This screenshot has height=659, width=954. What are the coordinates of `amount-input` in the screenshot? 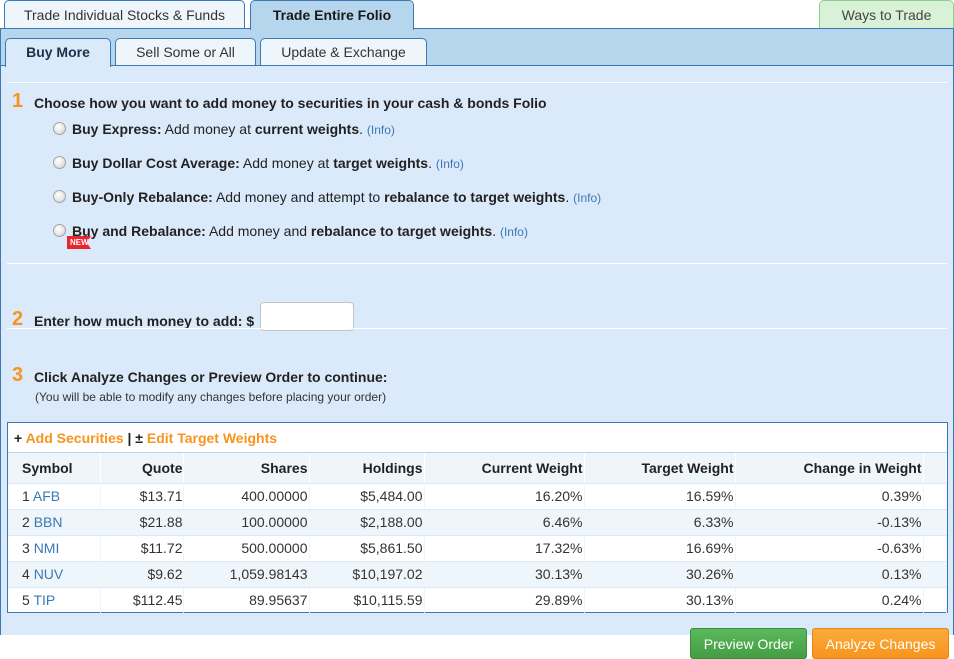 It's located at (307, 316).